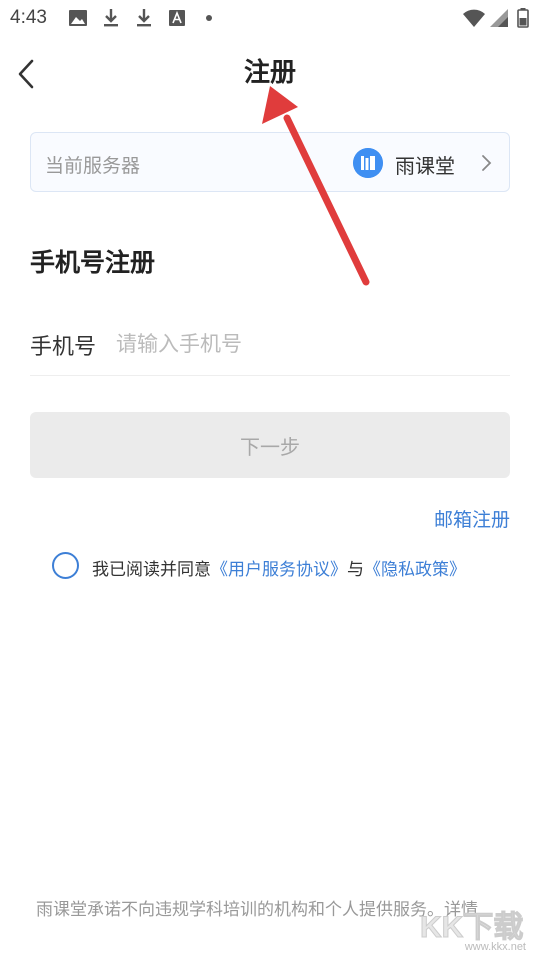 The image size is (540, 960). I want to click on font-app-icon, so click(177, 18).